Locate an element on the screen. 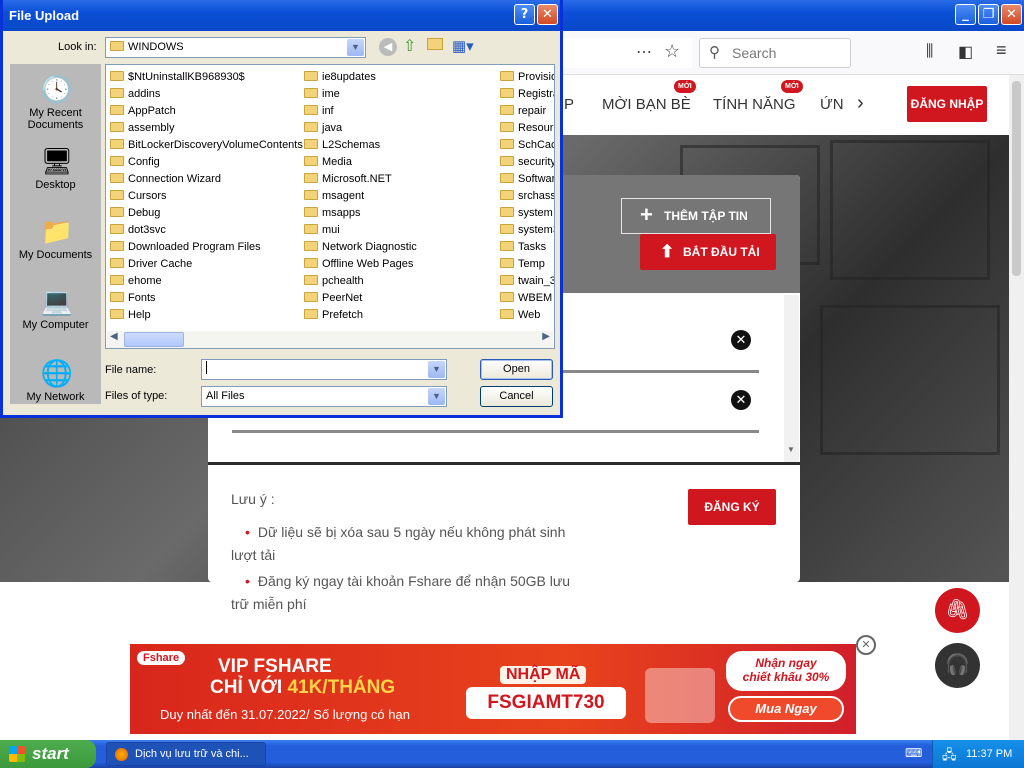 The image size is (1024, 768). register-button: ĐĂNG KÝ is located at coordinates (732, 507).